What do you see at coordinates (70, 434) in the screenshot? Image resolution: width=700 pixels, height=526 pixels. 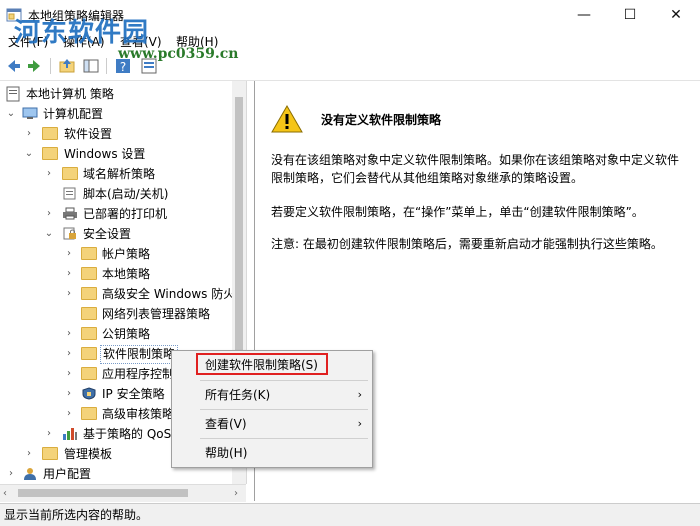 I see `qos-chart-icon` at bounding box center [70, 434].